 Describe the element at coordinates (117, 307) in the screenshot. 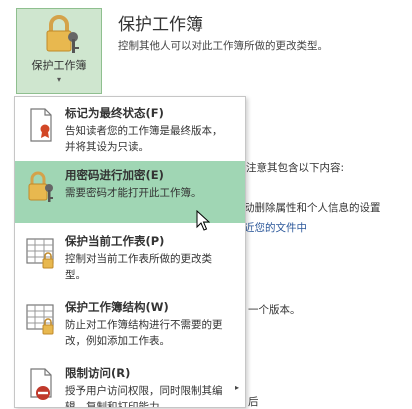

I see `menu-item-title: 保护工作簿结构(W)` at that location.